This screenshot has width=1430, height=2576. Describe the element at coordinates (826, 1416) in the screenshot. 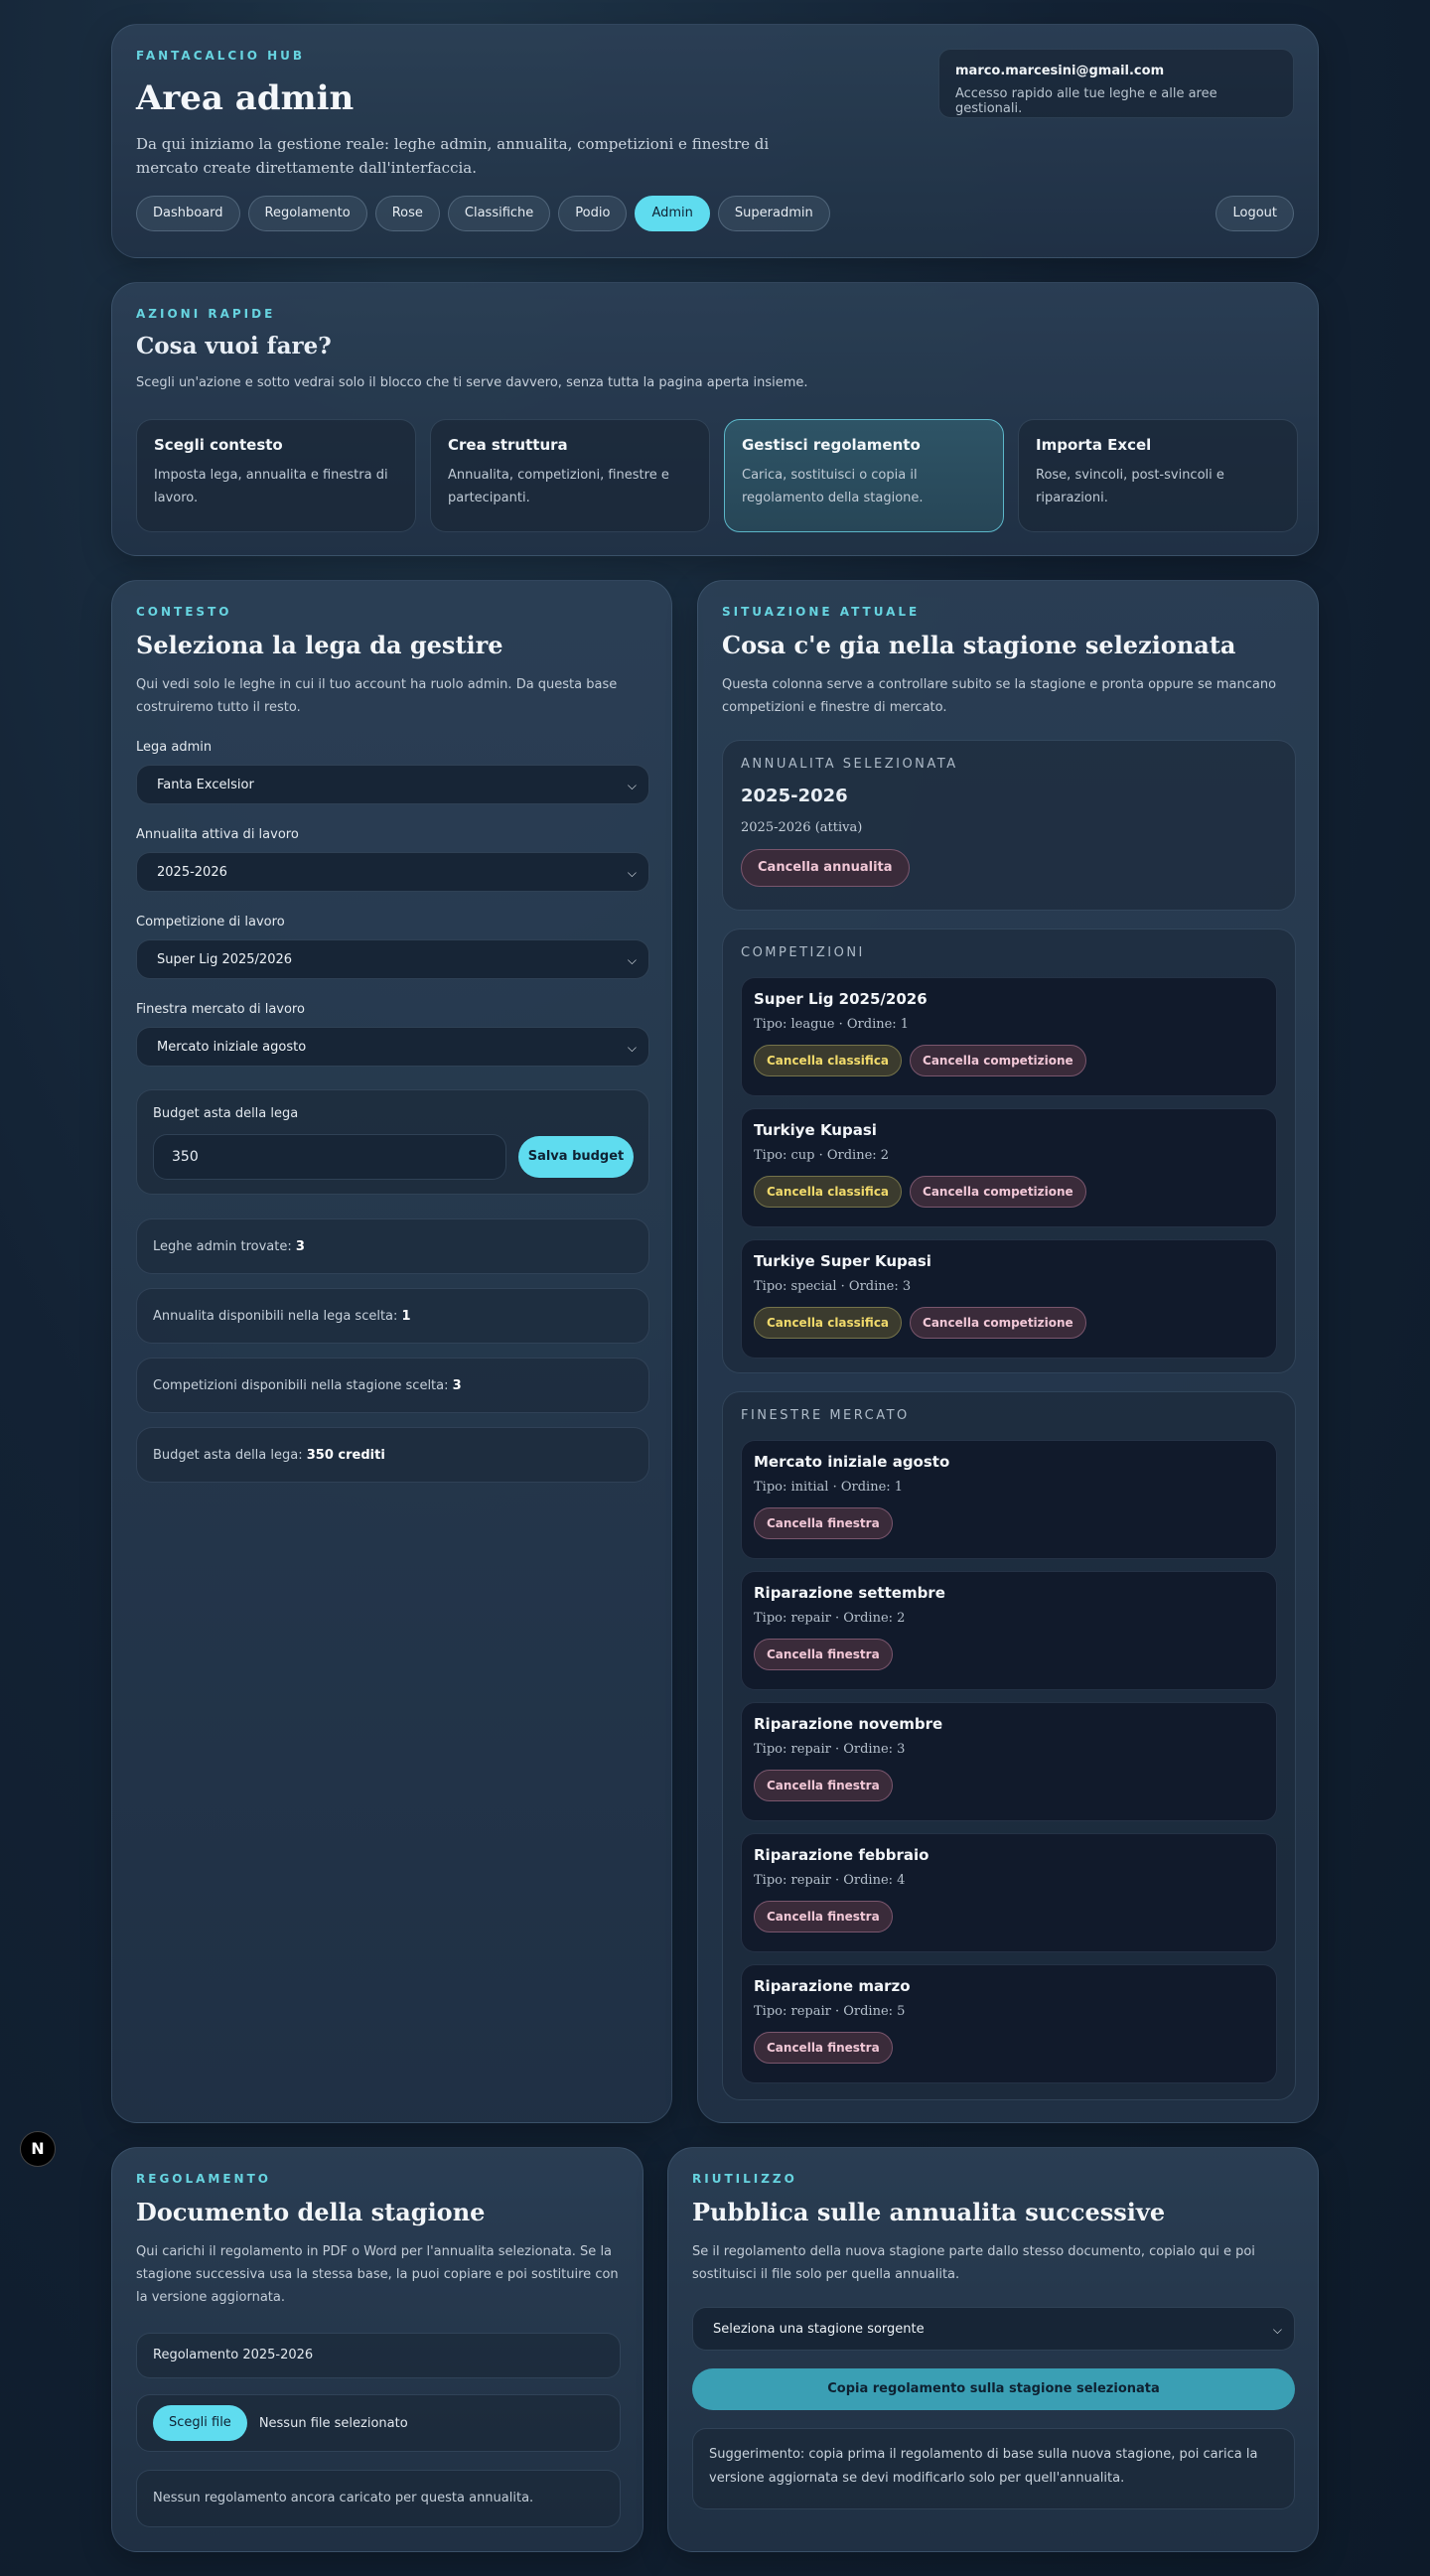

I see `windows-kicker: FINESTRE MERCATO` at that location.